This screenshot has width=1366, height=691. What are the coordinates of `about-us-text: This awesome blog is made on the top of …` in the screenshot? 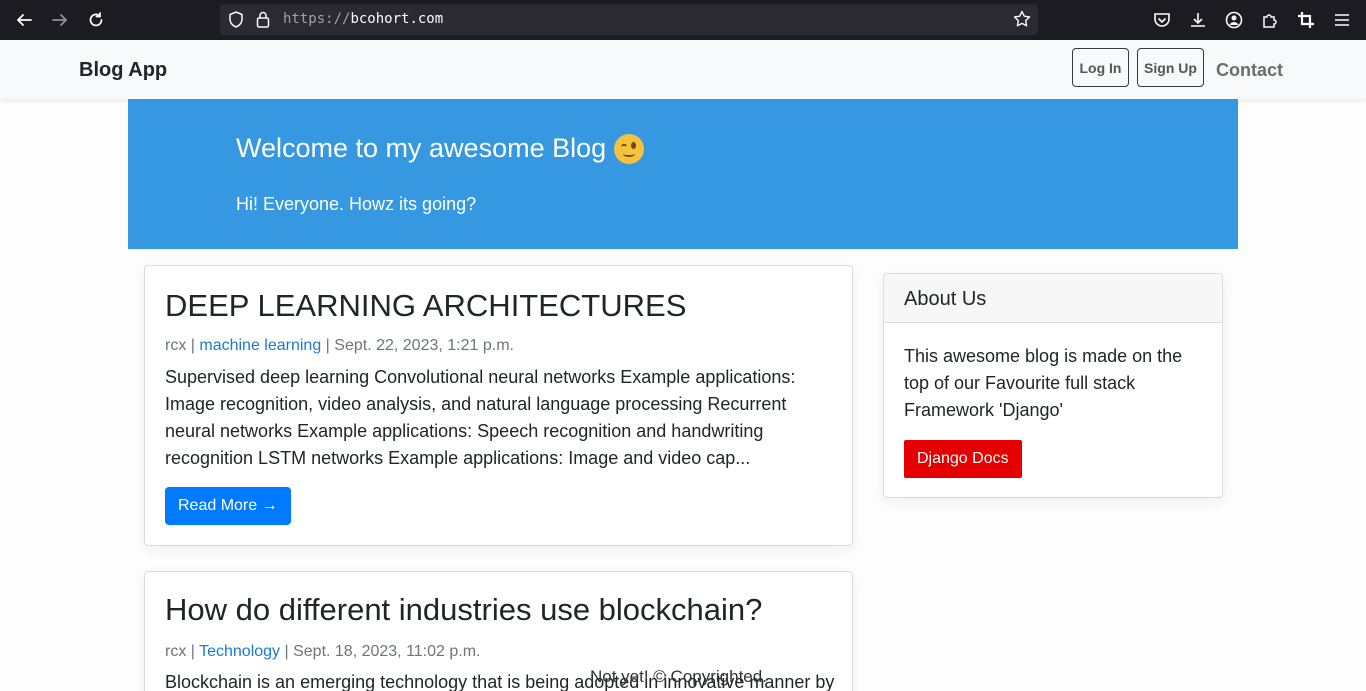 It's located at (1043, 383).